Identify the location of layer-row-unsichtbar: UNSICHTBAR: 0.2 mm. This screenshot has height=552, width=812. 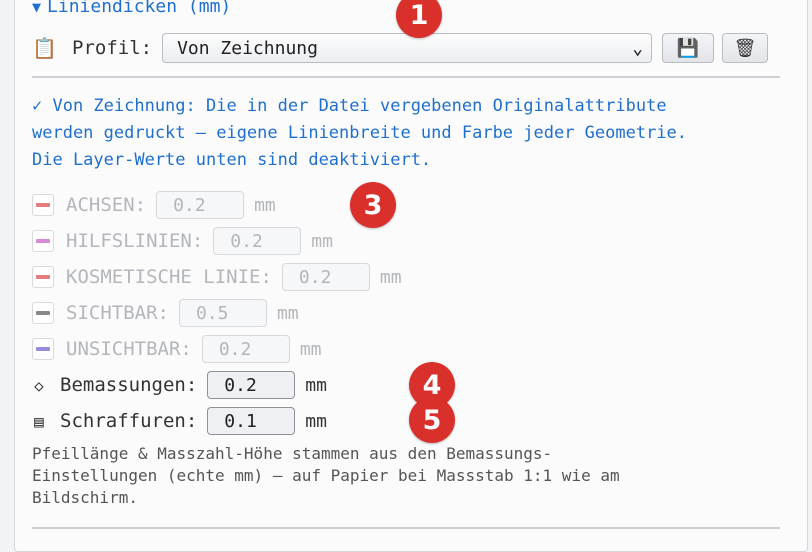
(177, 349).